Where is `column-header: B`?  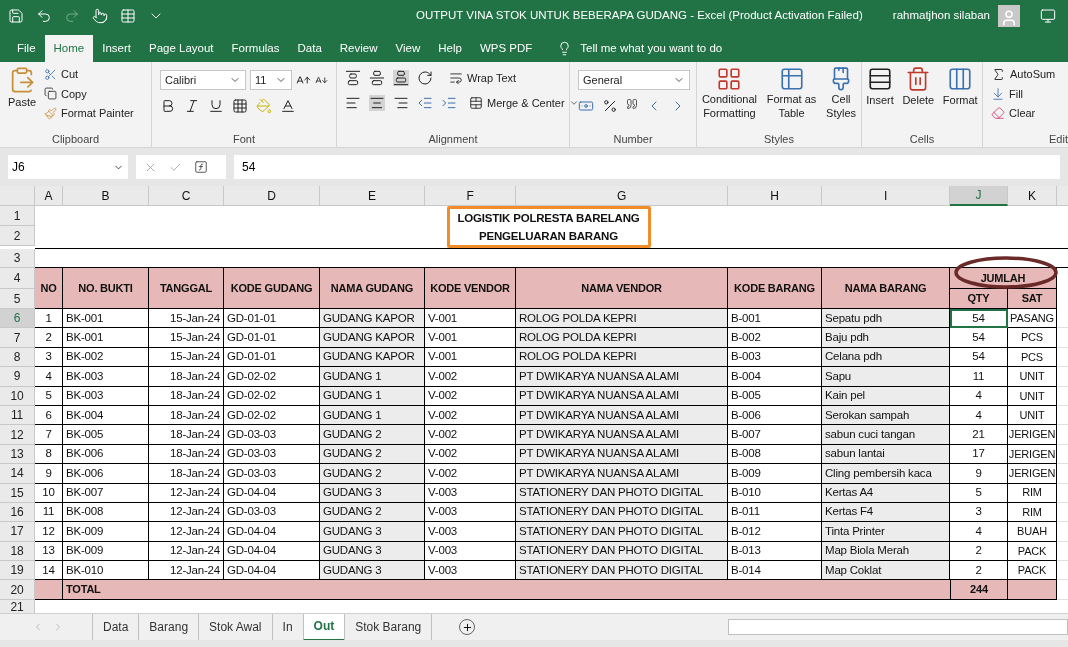
column-header: B is located at coordinates (106, 196).